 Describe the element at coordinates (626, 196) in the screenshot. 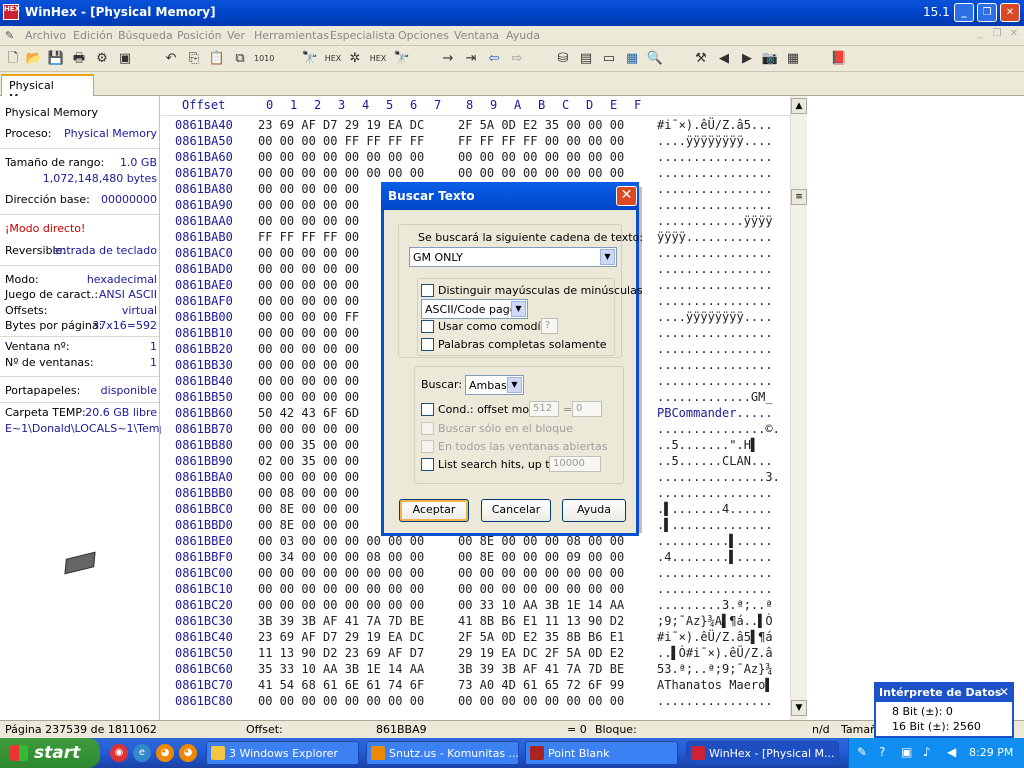

I see `dialog-close-button: ✕` at that location.